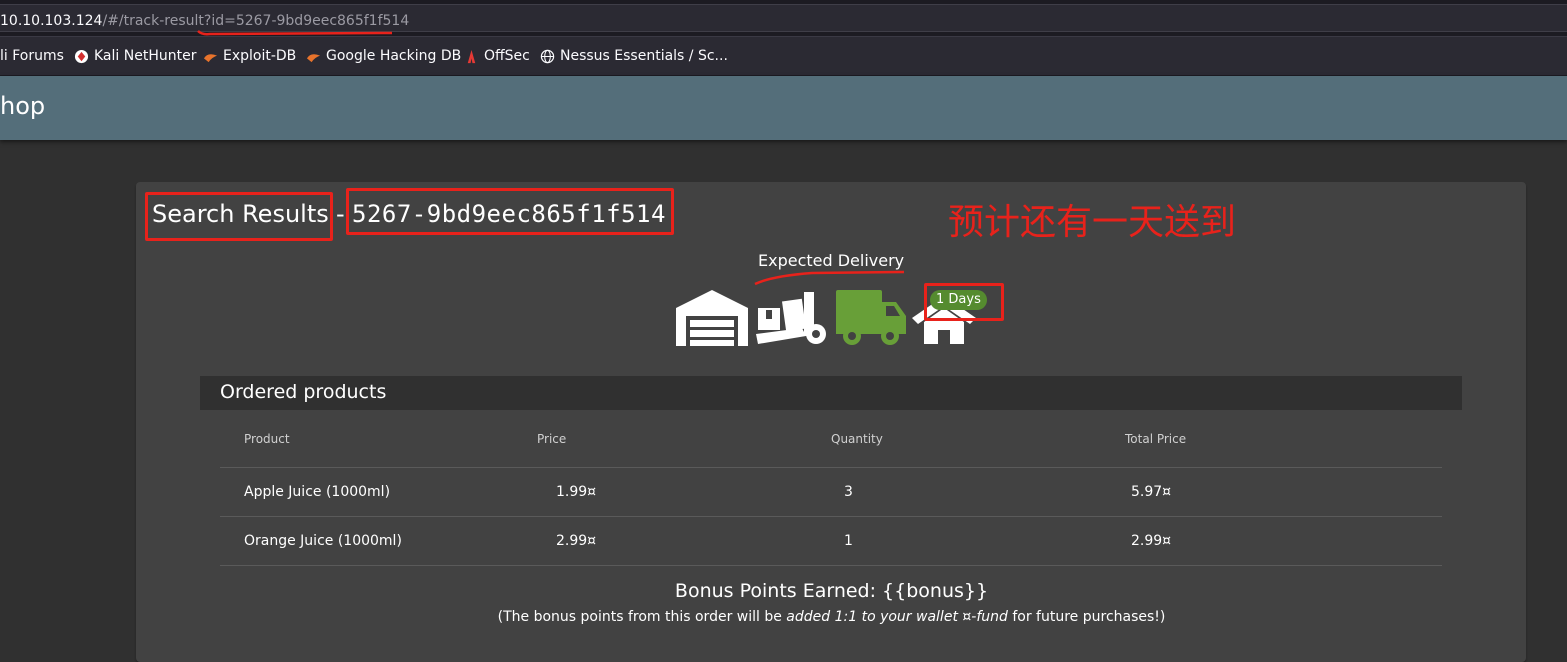 The width and height of the screenshot is (1567, 662). I want to click on column-header-quantity: Quantity, so click(857, 439).